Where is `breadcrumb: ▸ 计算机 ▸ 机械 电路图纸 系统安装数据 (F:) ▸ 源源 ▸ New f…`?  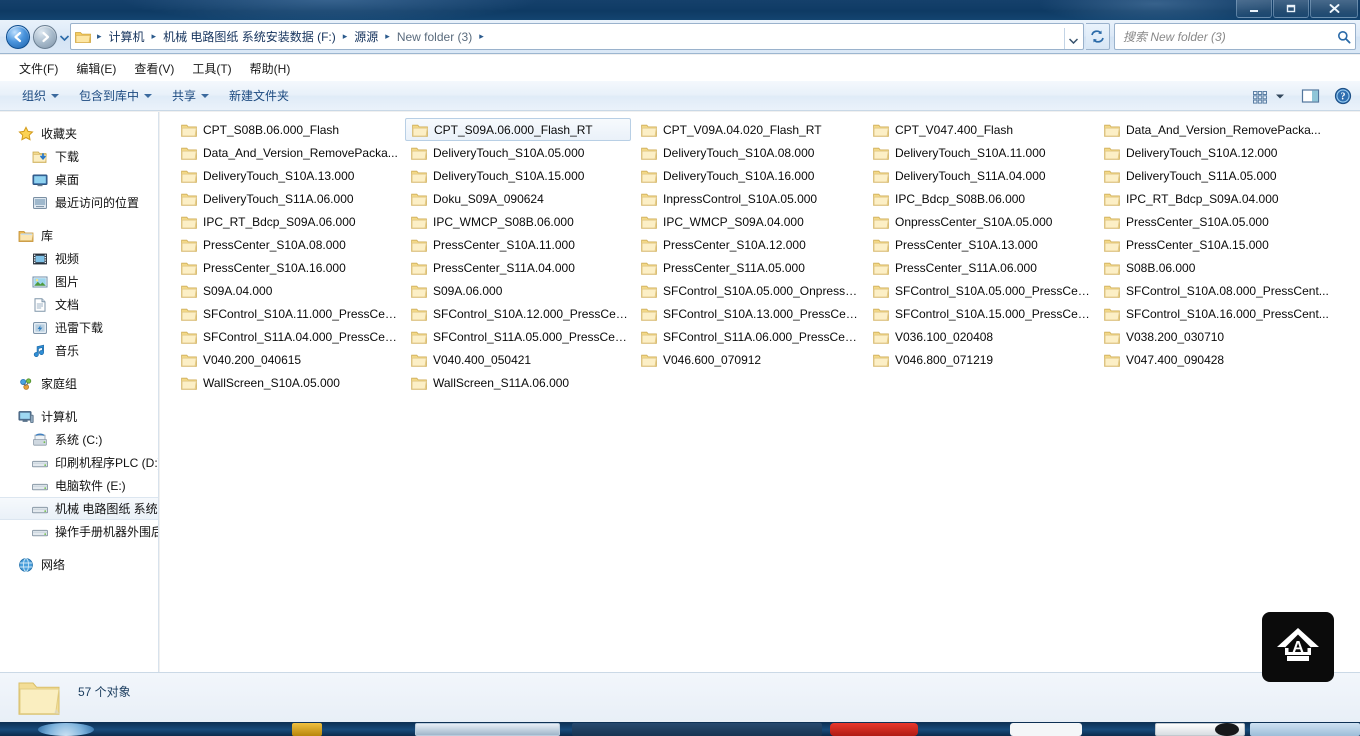 breadcrumb: ▸ 计算机 ▸ 机械 电路图纸 系统安装数据 (F:) ▸ 源源 ▸ New f… is located at coordinates (577, 36).